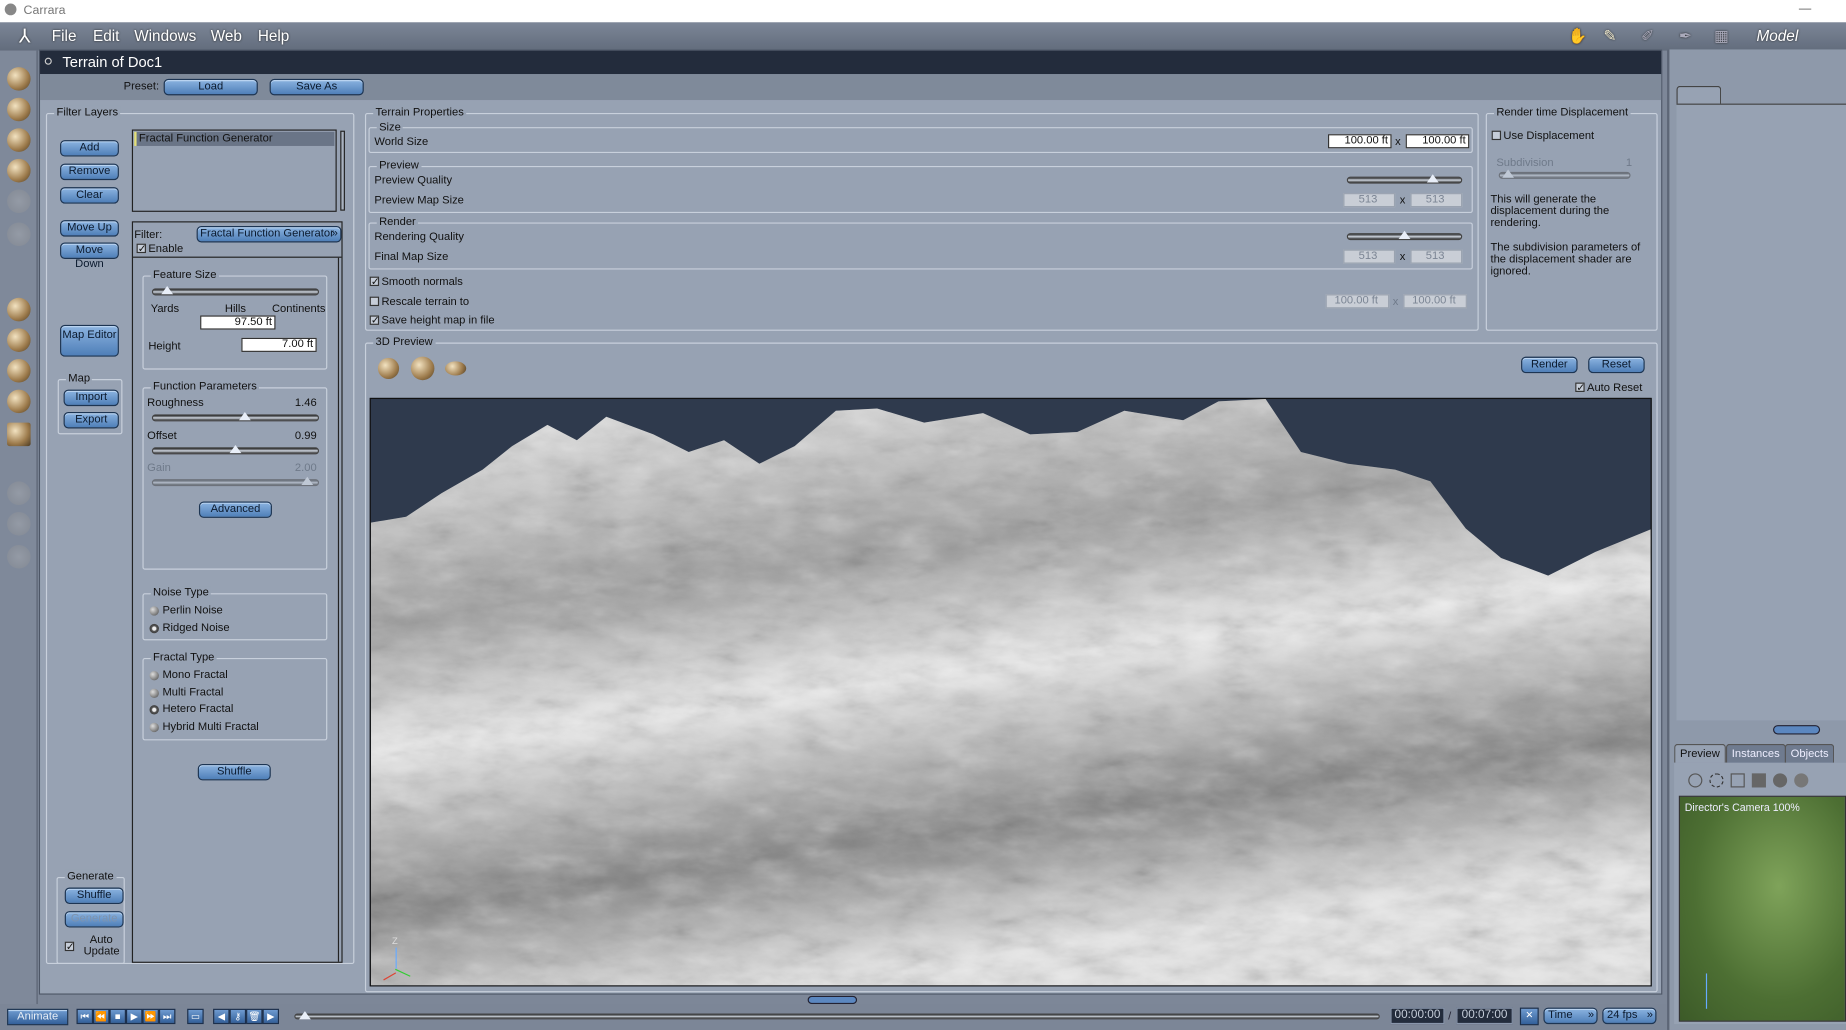  What do you see at coordinates (388, 368) in the screenshot?
I see `dolly-camera-icon` at bounding box center [388, 368].